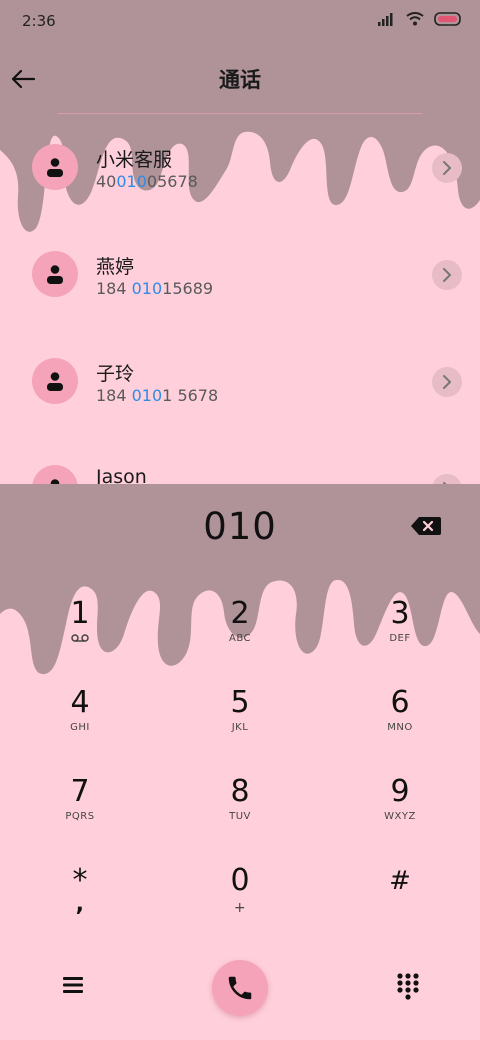 This screenshot has height=1040, width=480. What do you see at coordinates (400, 791) in the screenshot?
I see `key-digit: 9` at bounding box center [400, 791].